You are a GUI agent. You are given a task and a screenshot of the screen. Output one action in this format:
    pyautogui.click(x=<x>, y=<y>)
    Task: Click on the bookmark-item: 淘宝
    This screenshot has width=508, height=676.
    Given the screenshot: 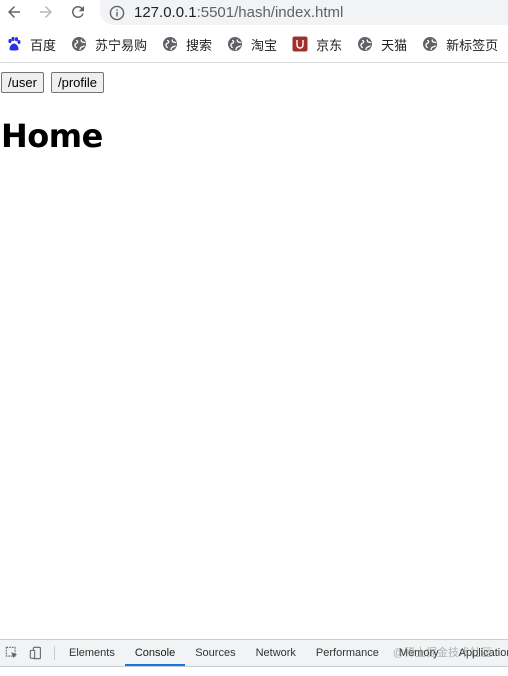 What is the action you would take?
    pyautogui.click(x=252, y=44)
    